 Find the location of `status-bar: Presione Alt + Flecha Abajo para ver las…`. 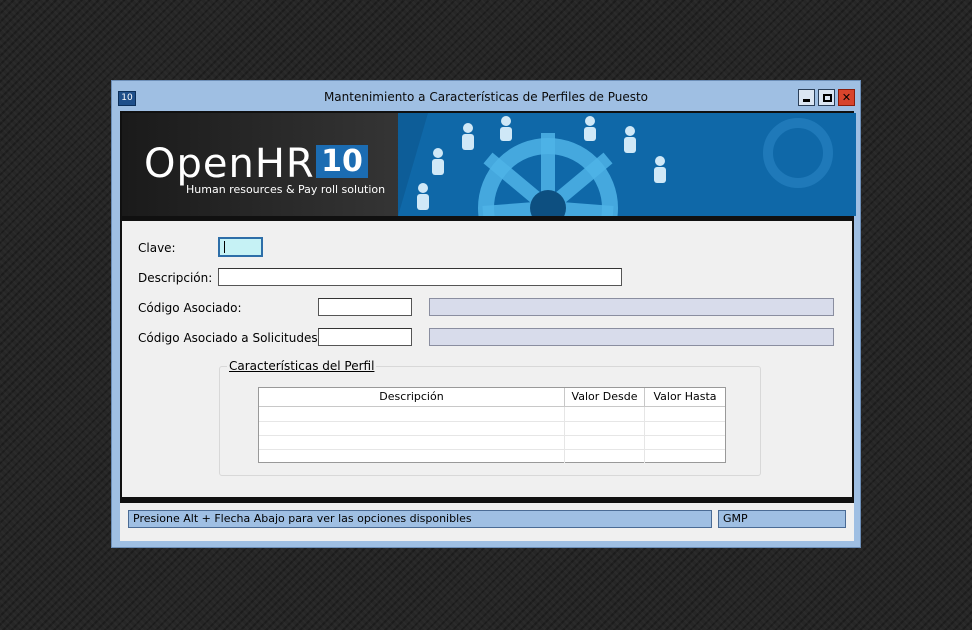

status-bar: Presione Alt + Flecha Abajo para ver las… is located at coordinates (487, 522).